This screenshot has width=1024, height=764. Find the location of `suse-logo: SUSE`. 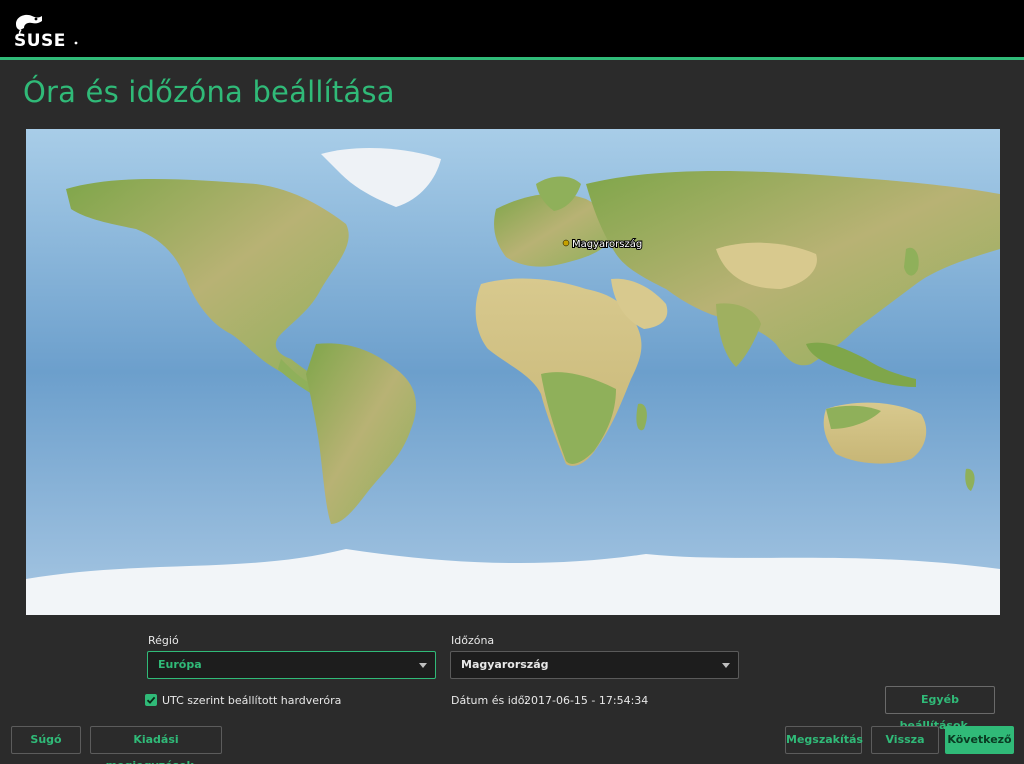

suse-logo: SUSE is located at coordinates (47, 30).